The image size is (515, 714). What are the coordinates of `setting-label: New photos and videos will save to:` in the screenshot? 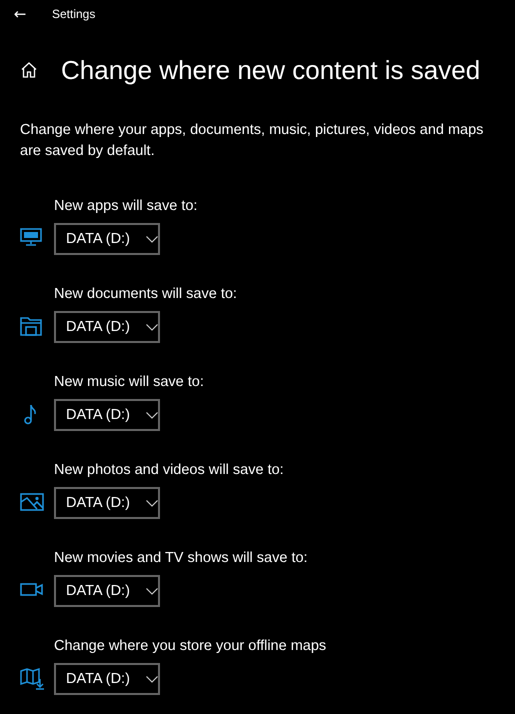 It's located at (169, 470).